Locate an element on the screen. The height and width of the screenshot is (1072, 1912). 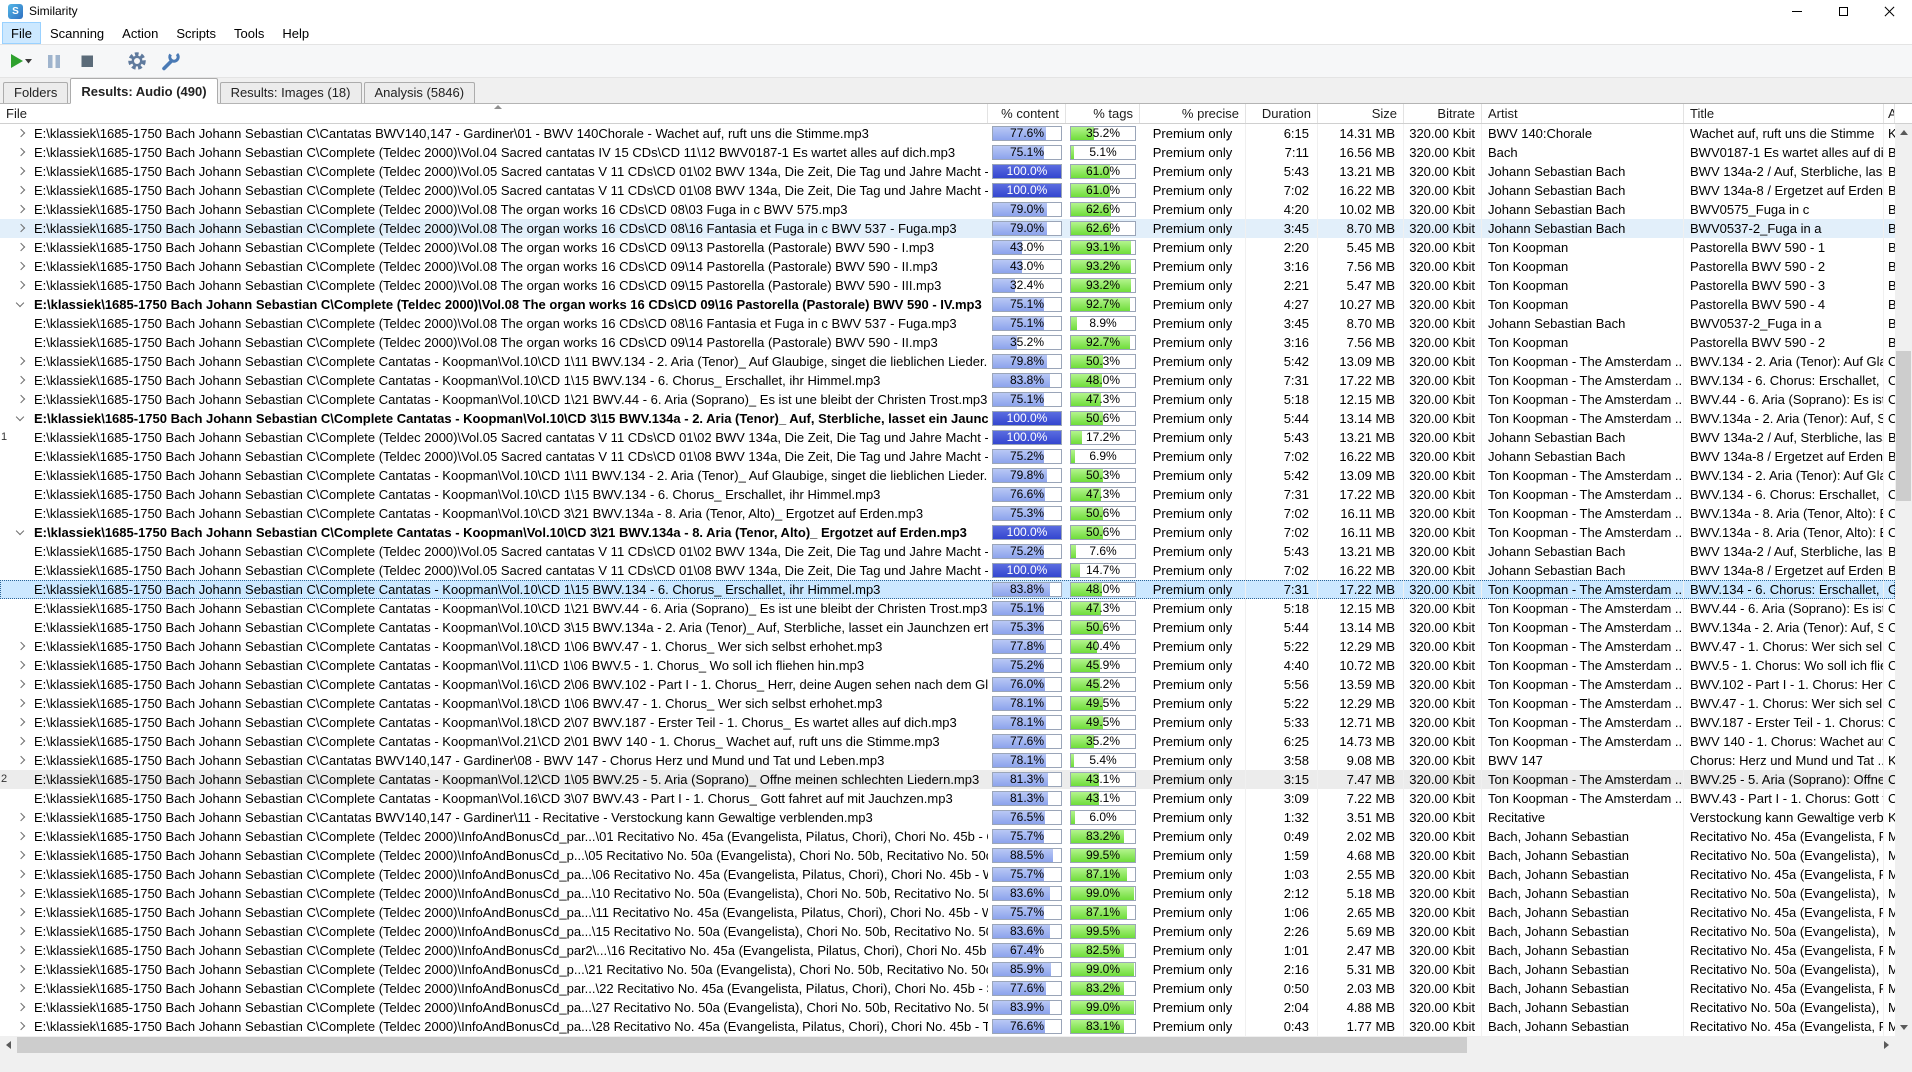
vertical-scrollbar is located at coordinates (1903, 580).